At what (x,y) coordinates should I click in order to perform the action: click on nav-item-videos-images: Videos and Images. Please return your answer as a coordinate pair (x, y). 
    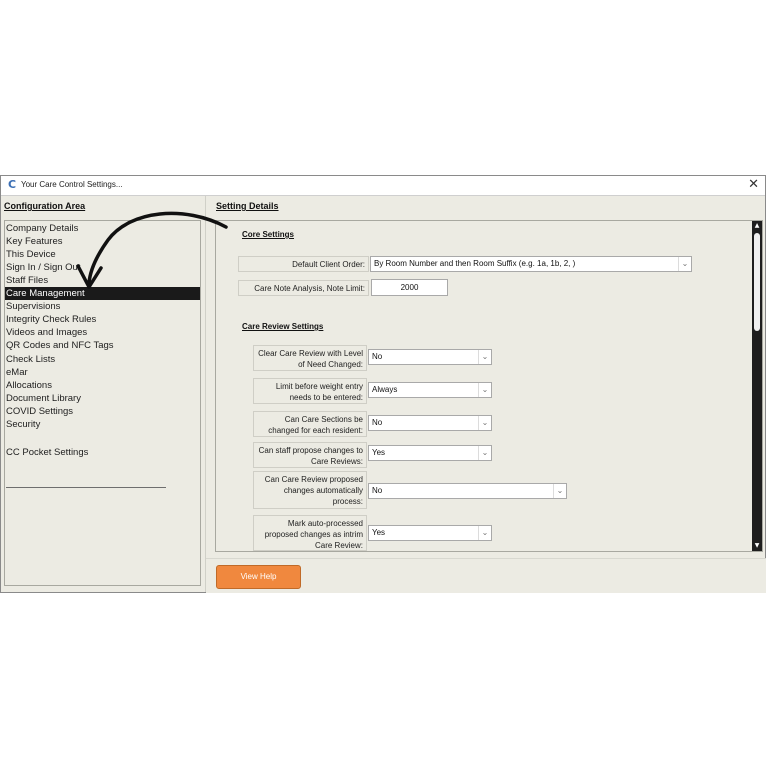
    Looking at the image, I should click on (102, 332).